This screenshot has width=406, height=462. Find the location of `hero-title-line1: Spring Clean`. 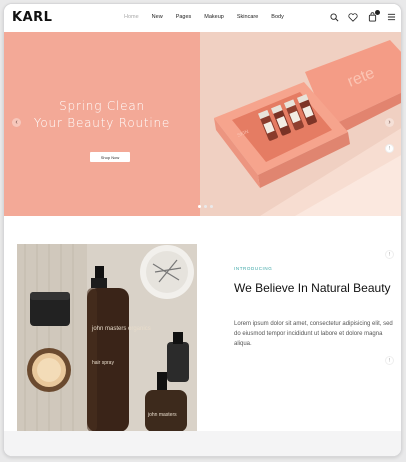

hero-title-line1: Spring Clean is located at coordinates (102, 106).